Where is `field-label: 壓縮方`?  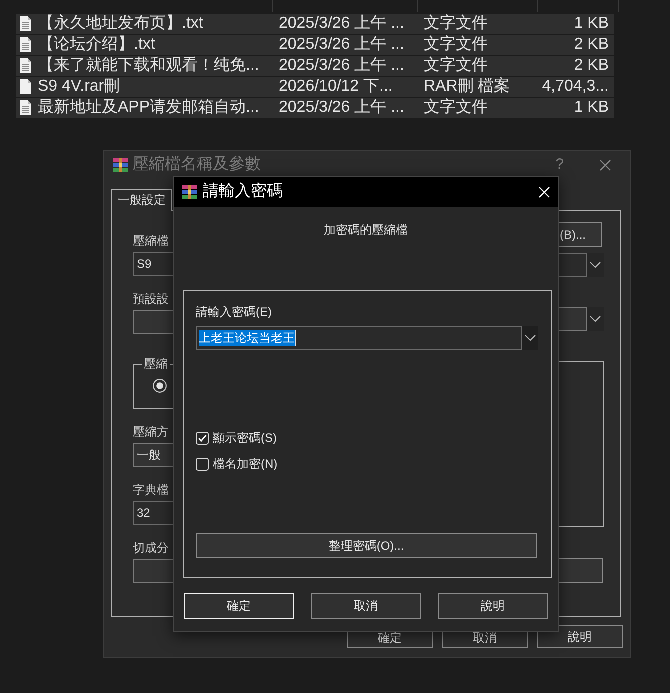 field-label: 壓縮方 is located at coordinates (151, 432).